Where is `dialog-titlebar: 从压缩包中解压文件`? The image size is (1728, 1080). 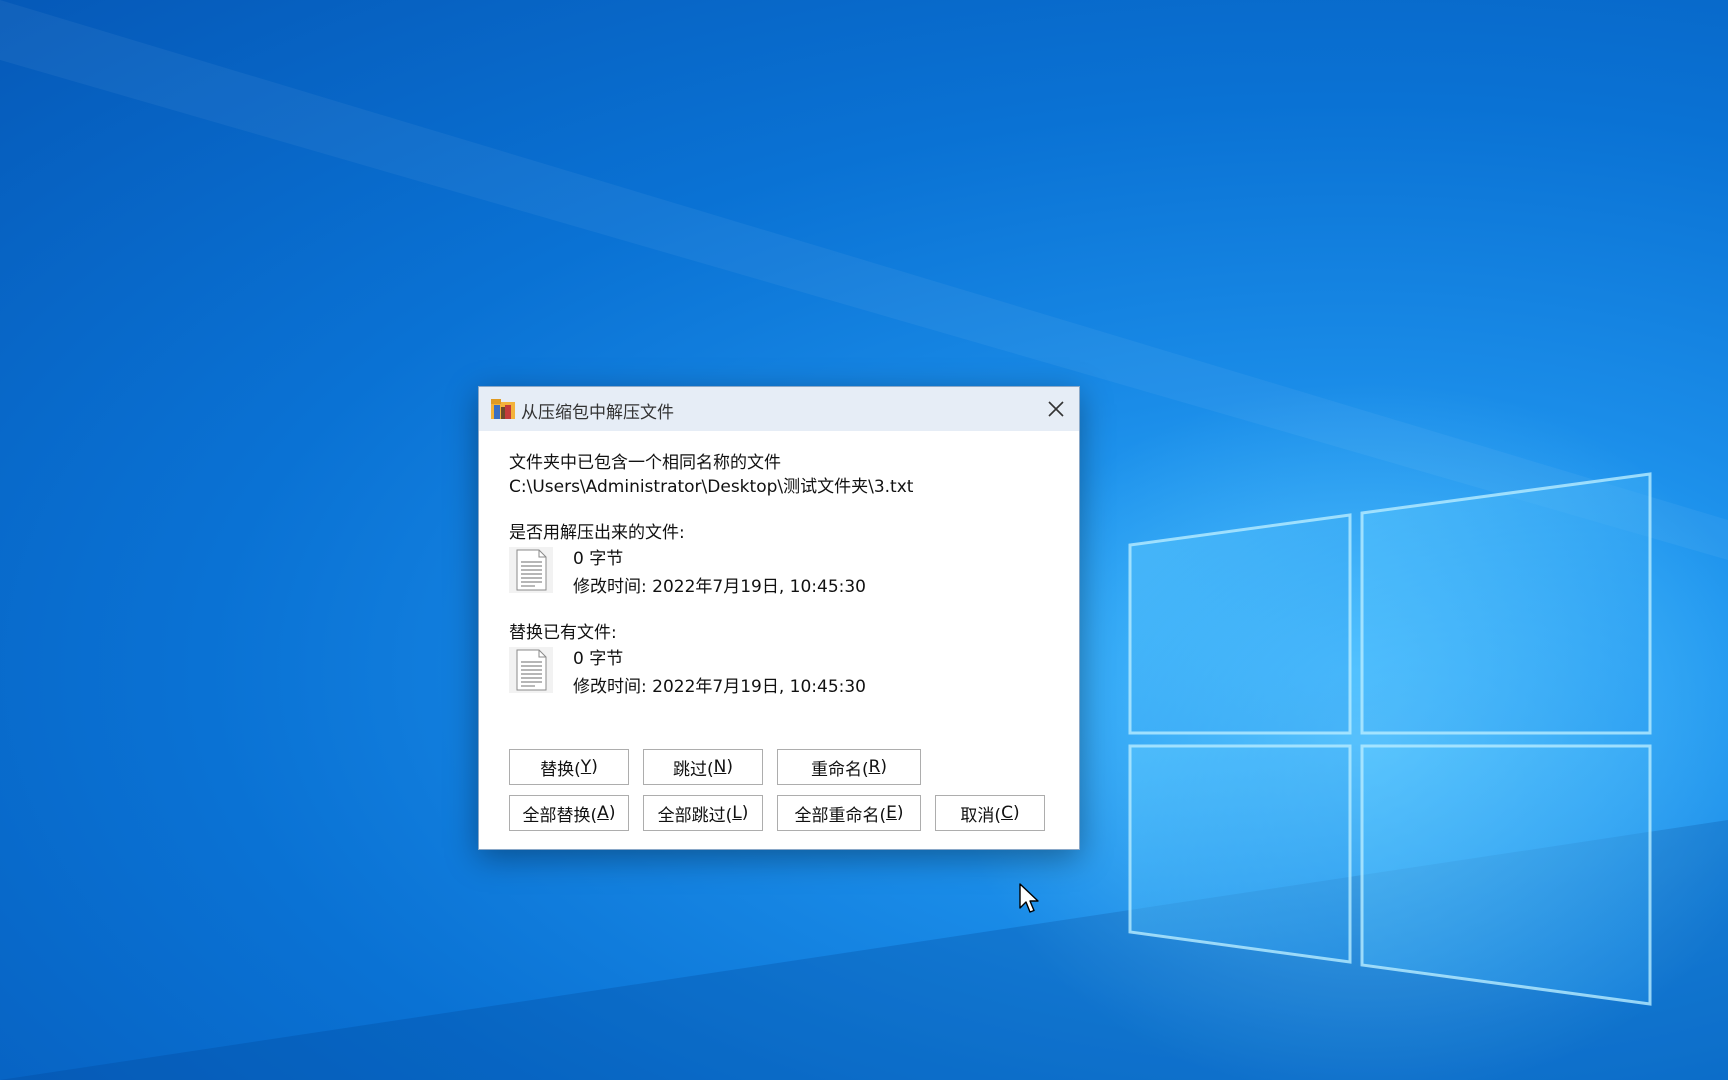
dialog-titlebar: 从压缩包中解压文件 is located at coordinates (779, 409).